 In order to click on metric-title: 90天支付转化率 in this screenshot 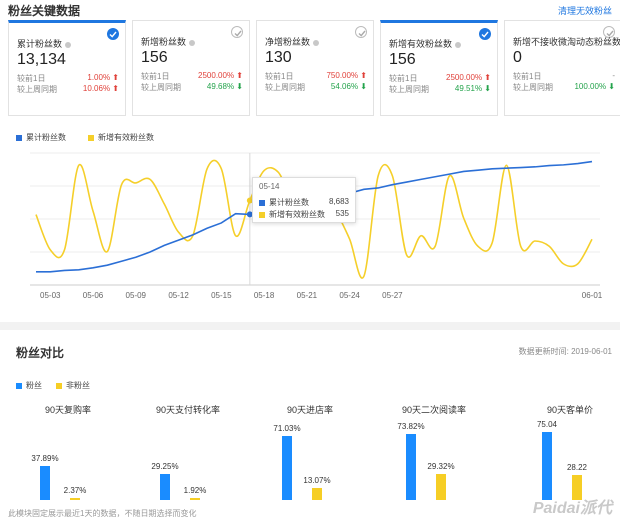, I will do `click(187, 410)`.